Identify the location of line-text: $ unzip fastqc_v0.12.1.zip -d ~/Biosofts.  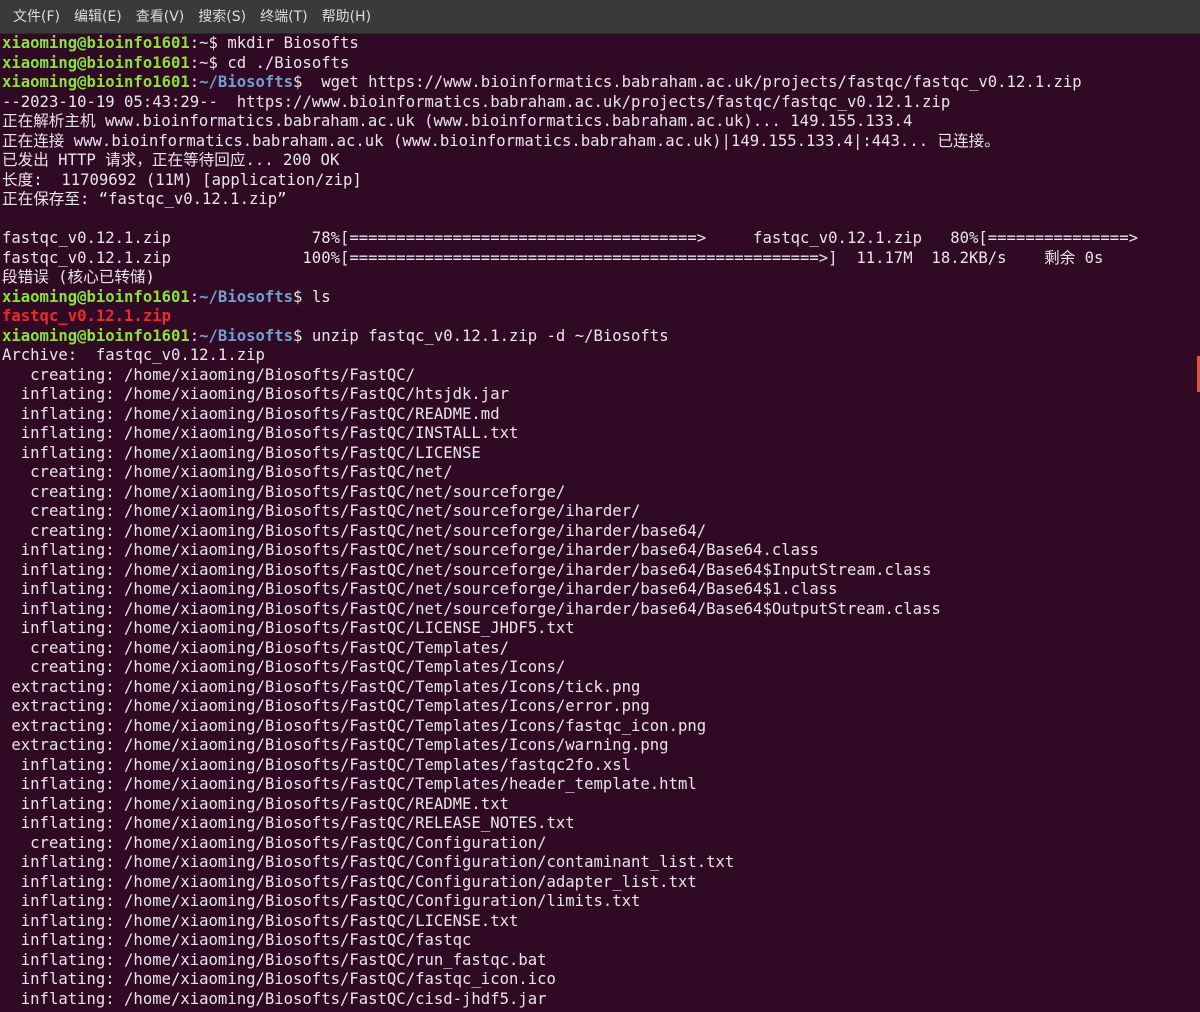
(481, 335).